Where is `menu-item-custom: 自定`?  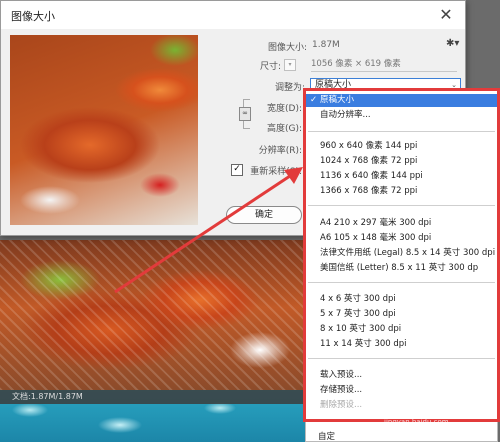
menu-item-custom: 自定 is located at coordinates (326, 436).